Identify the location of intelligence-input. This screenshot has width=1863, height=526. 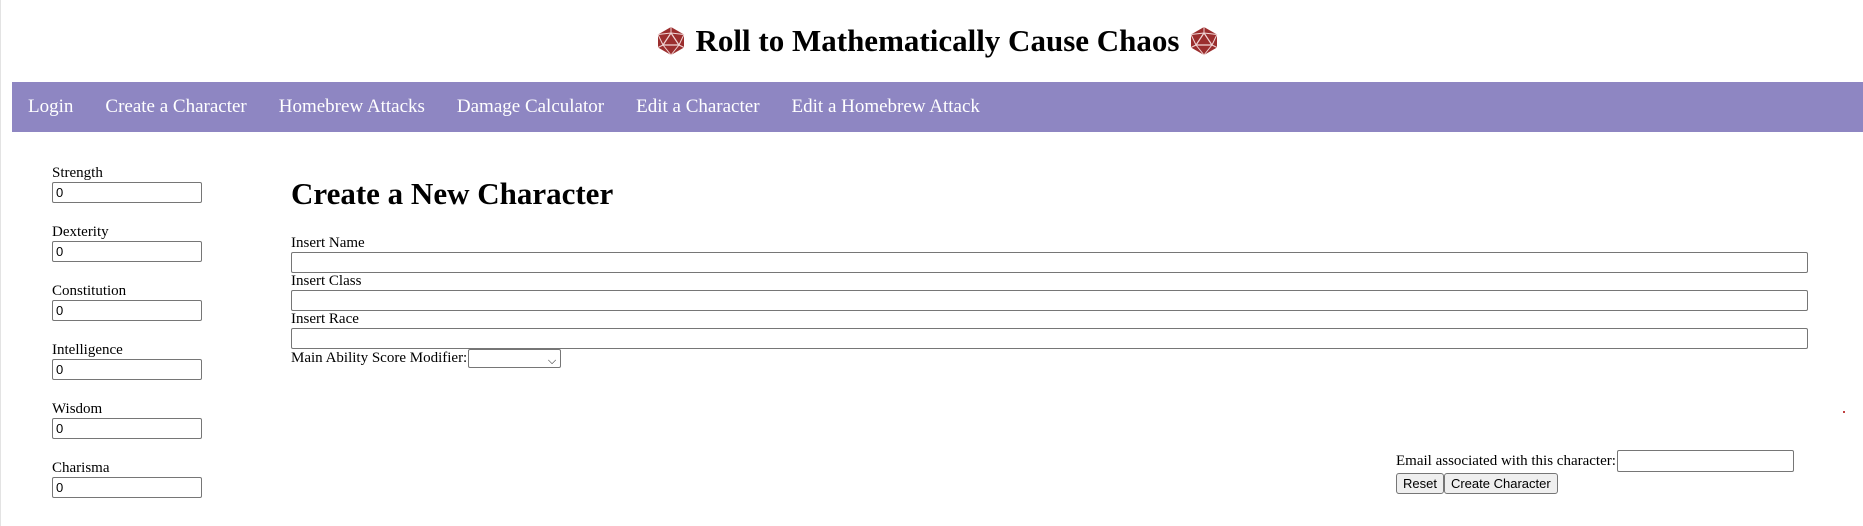
(127, 369).